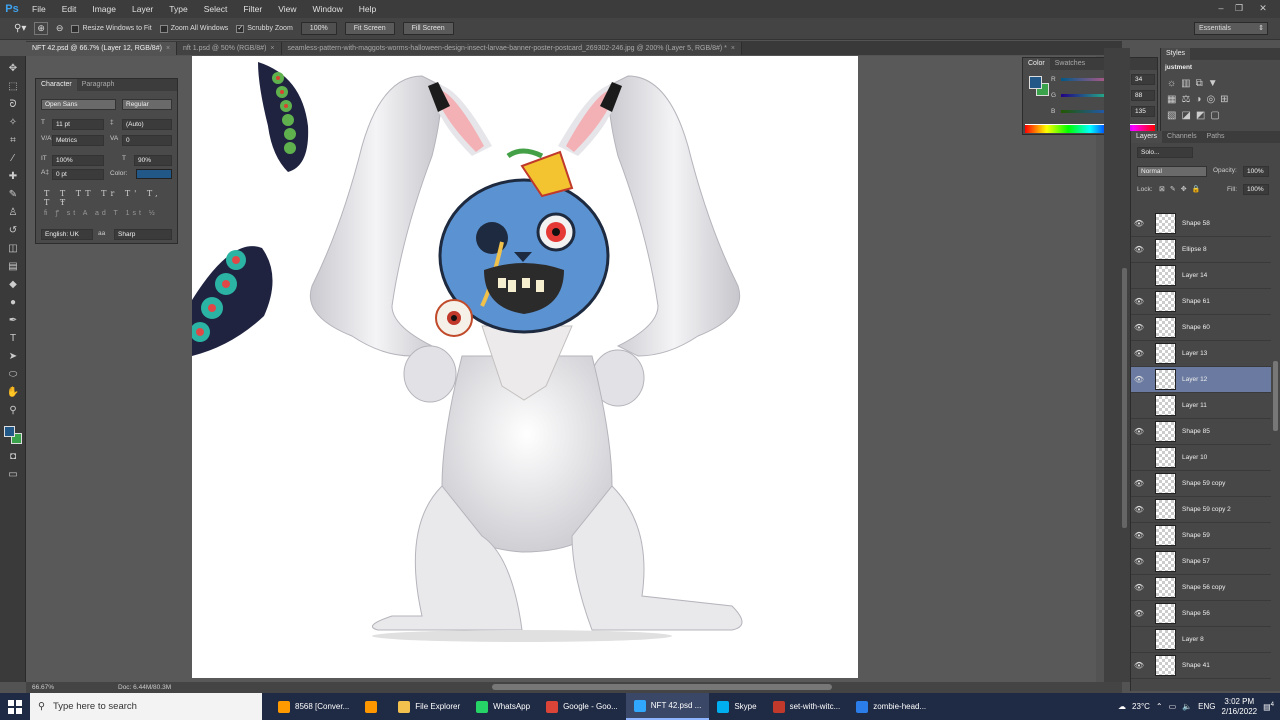 The width and height of the screenshot is (1280, 720). What do you see at coordinates (13, 123) in the screenshot?
I see `magic-wand-tool-icon: ✧` at bounding box center [13, 123].